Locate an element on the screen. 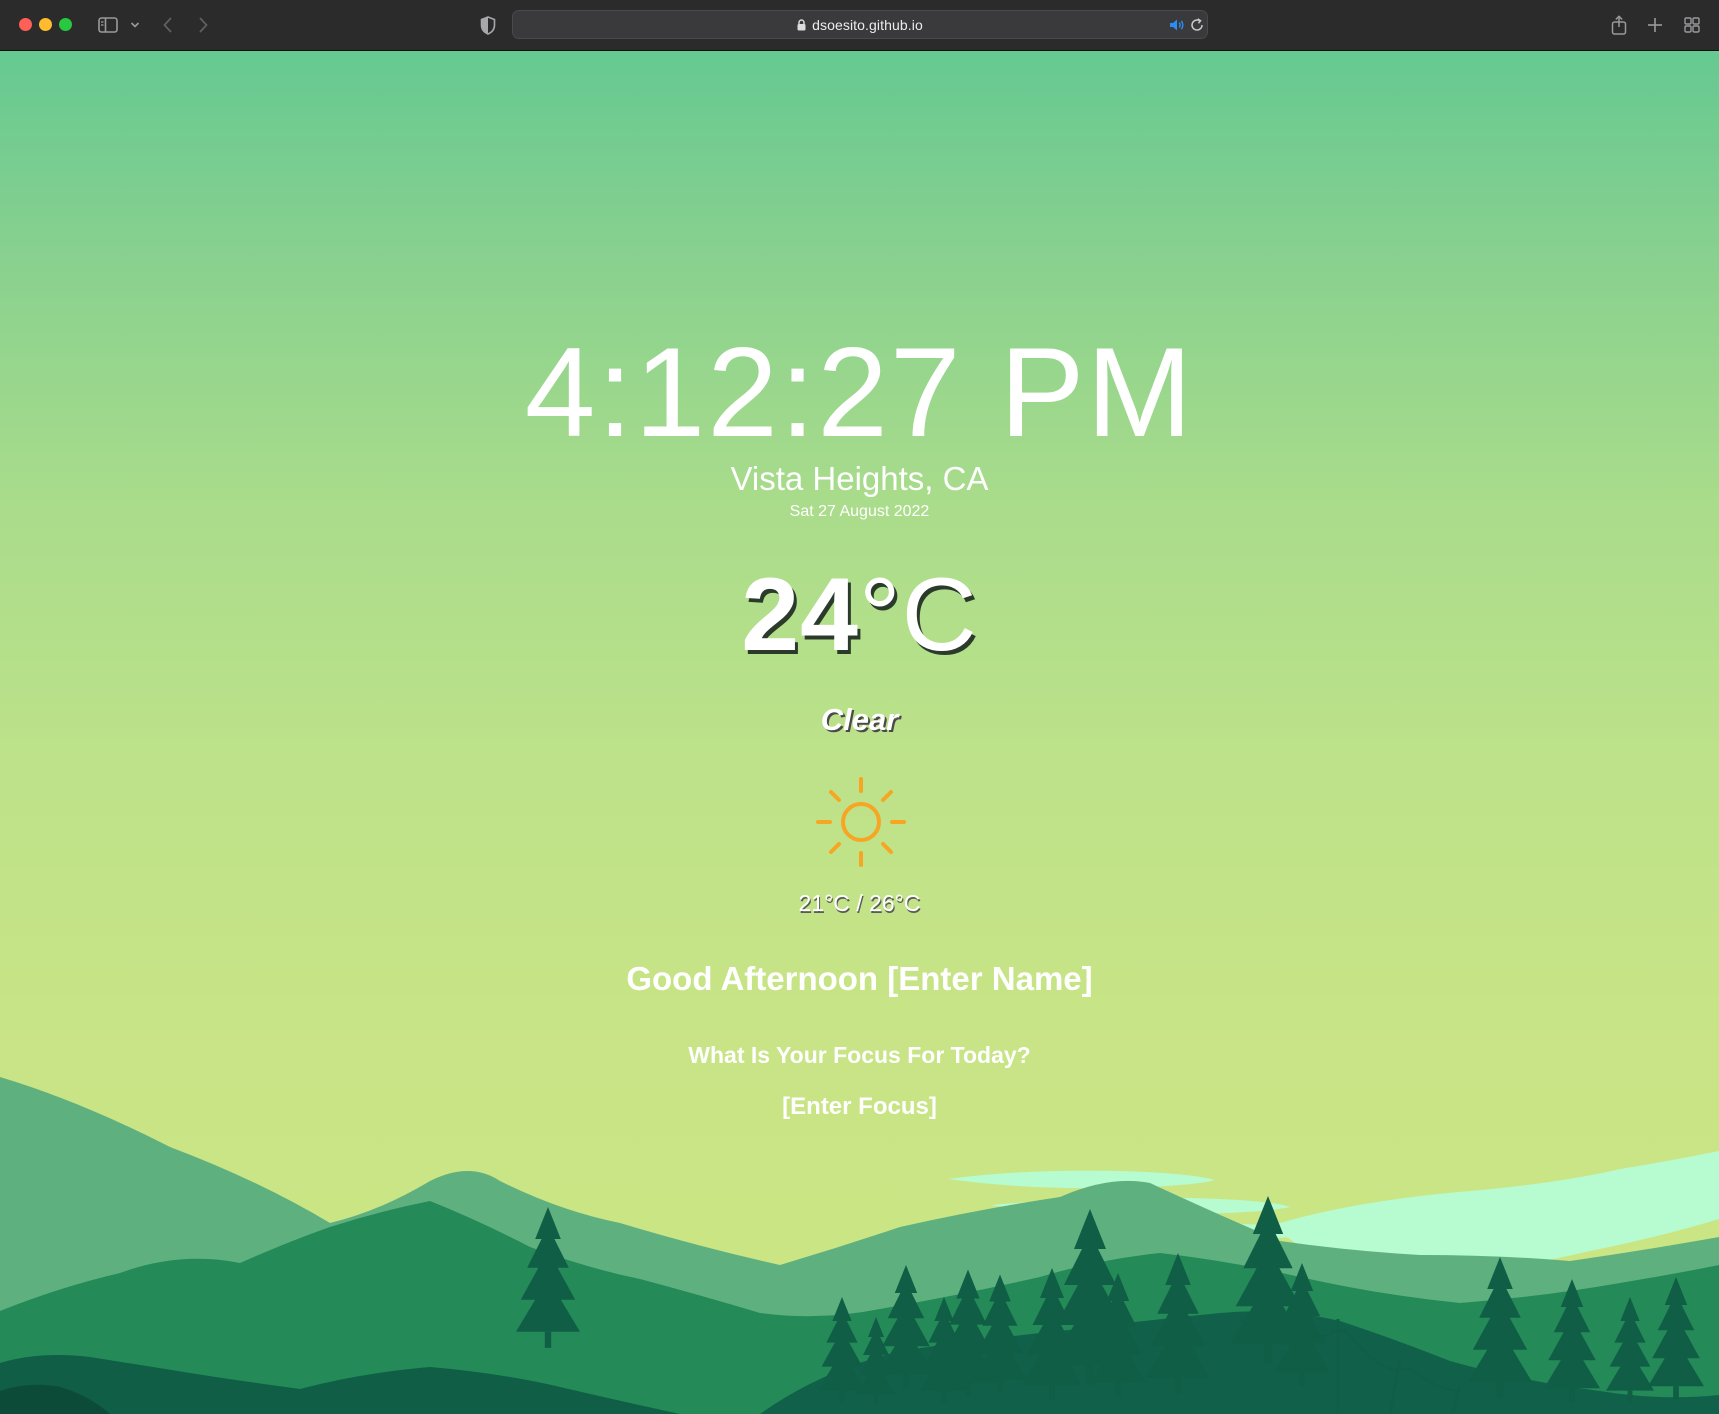 This screenshot has height=1414, width=1719. weather-condition: Clear is located at coordinates (859, 719).